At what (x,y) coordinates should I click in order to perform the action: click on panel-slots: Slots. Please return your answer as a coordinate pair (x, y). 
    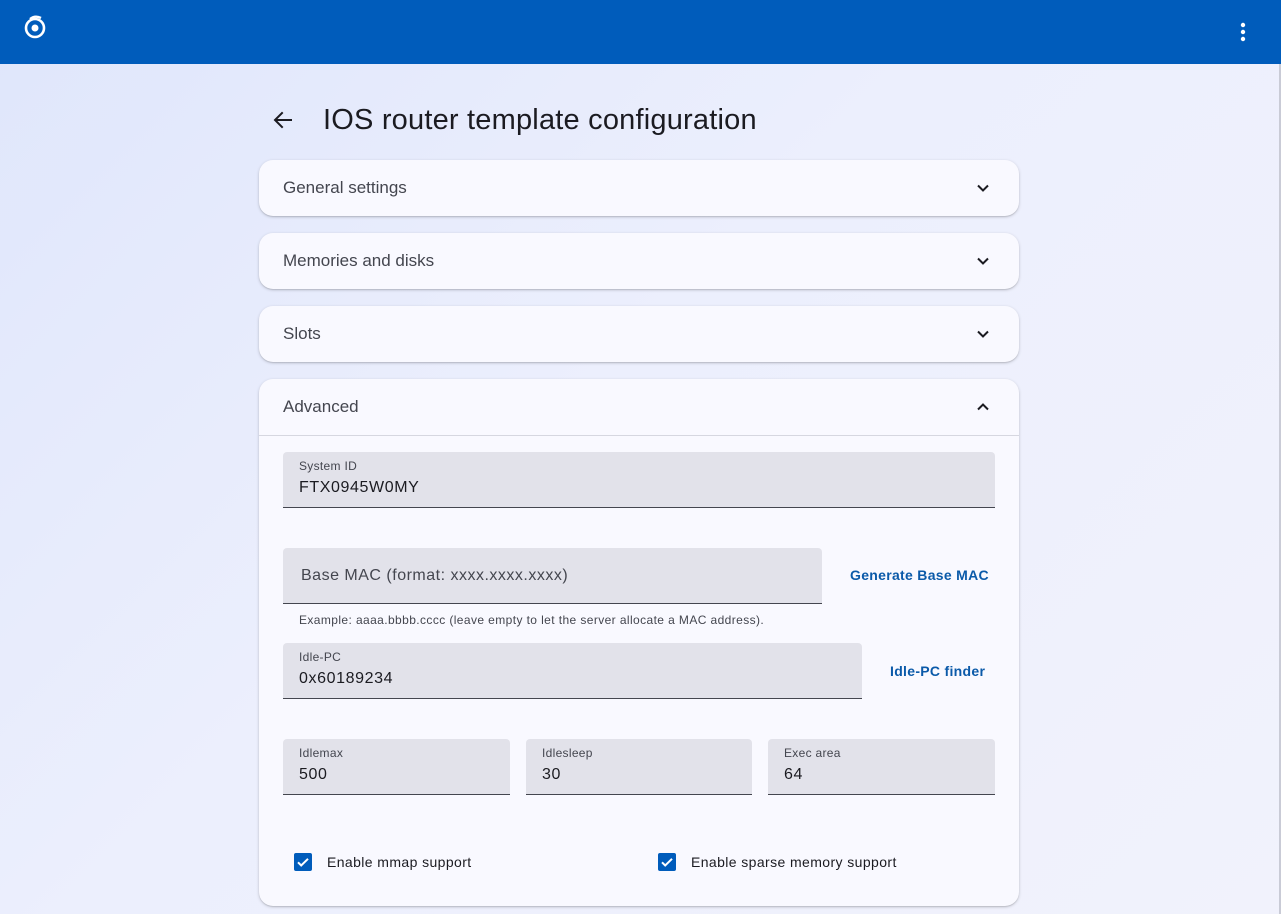
    Looking at the image, I should click on (639, 334).